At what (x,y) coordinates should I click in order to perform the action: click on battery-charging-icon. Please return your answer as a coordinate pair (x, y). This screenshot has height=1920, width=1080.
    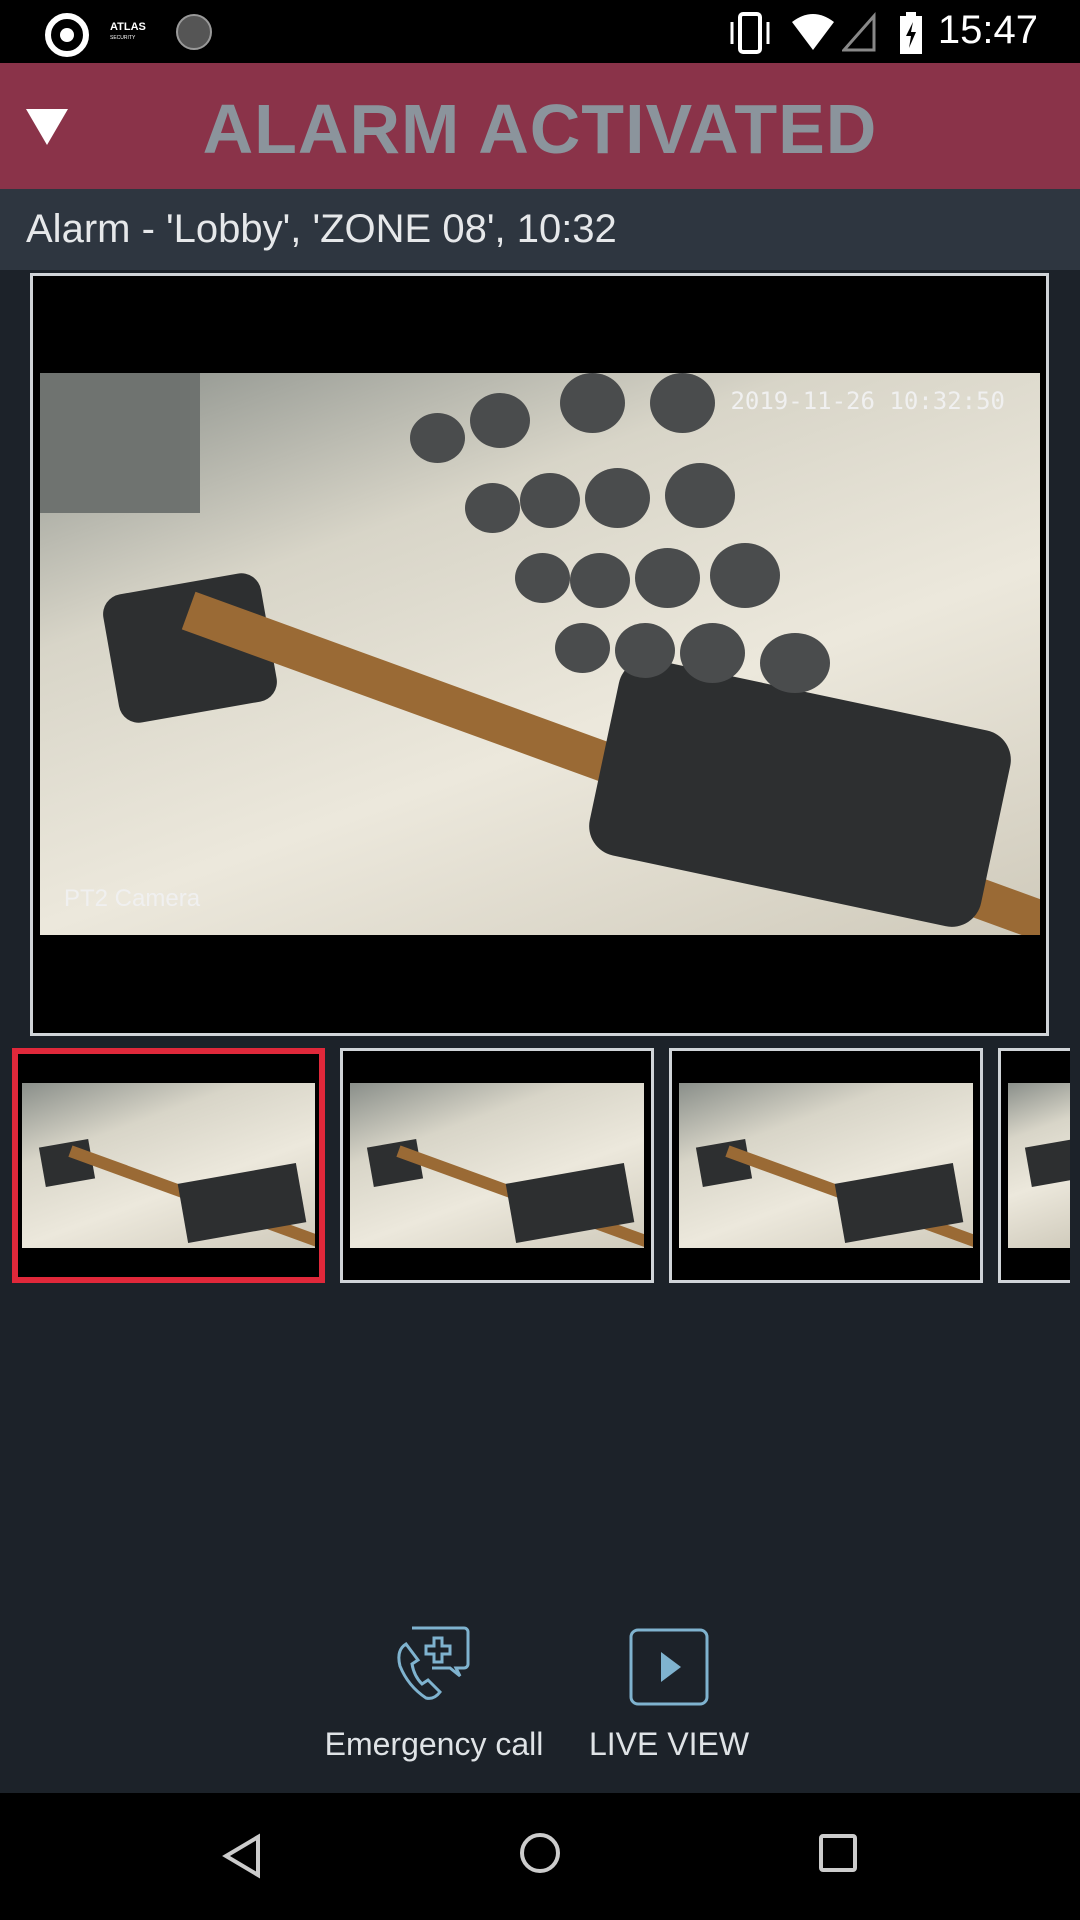
    Looking at the image, I should click on (911, 33).